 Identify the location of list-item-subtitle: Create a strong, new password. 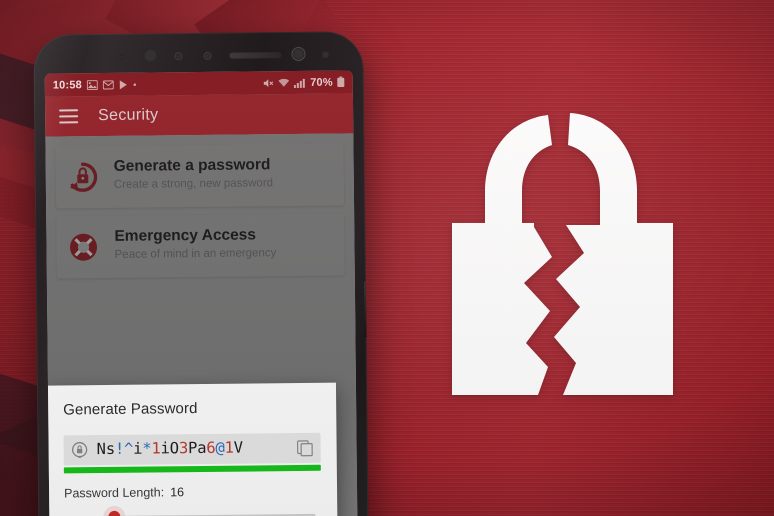
(193, 184).